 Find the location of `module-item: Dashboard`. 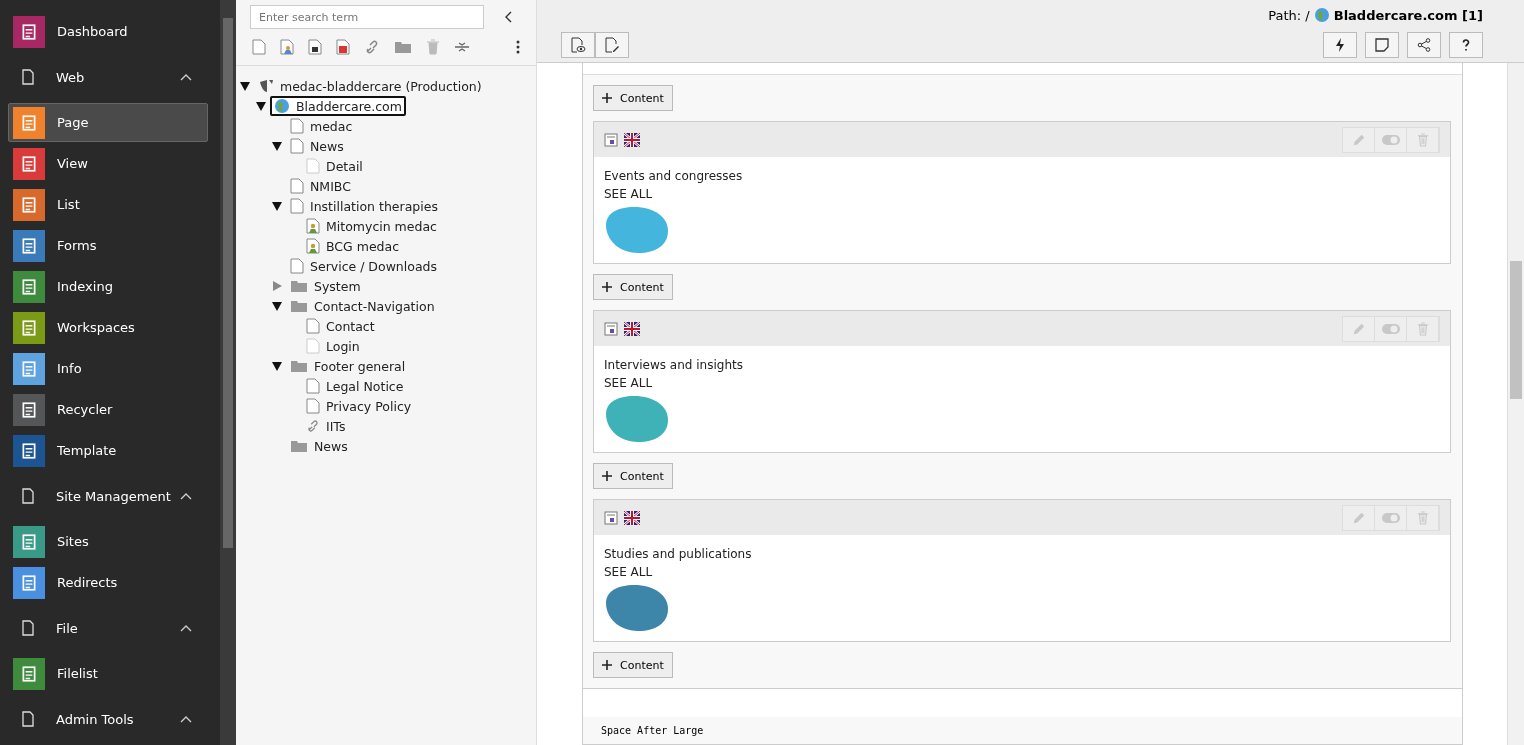

module-item: Dashboard is located at coordinates (108, 31).